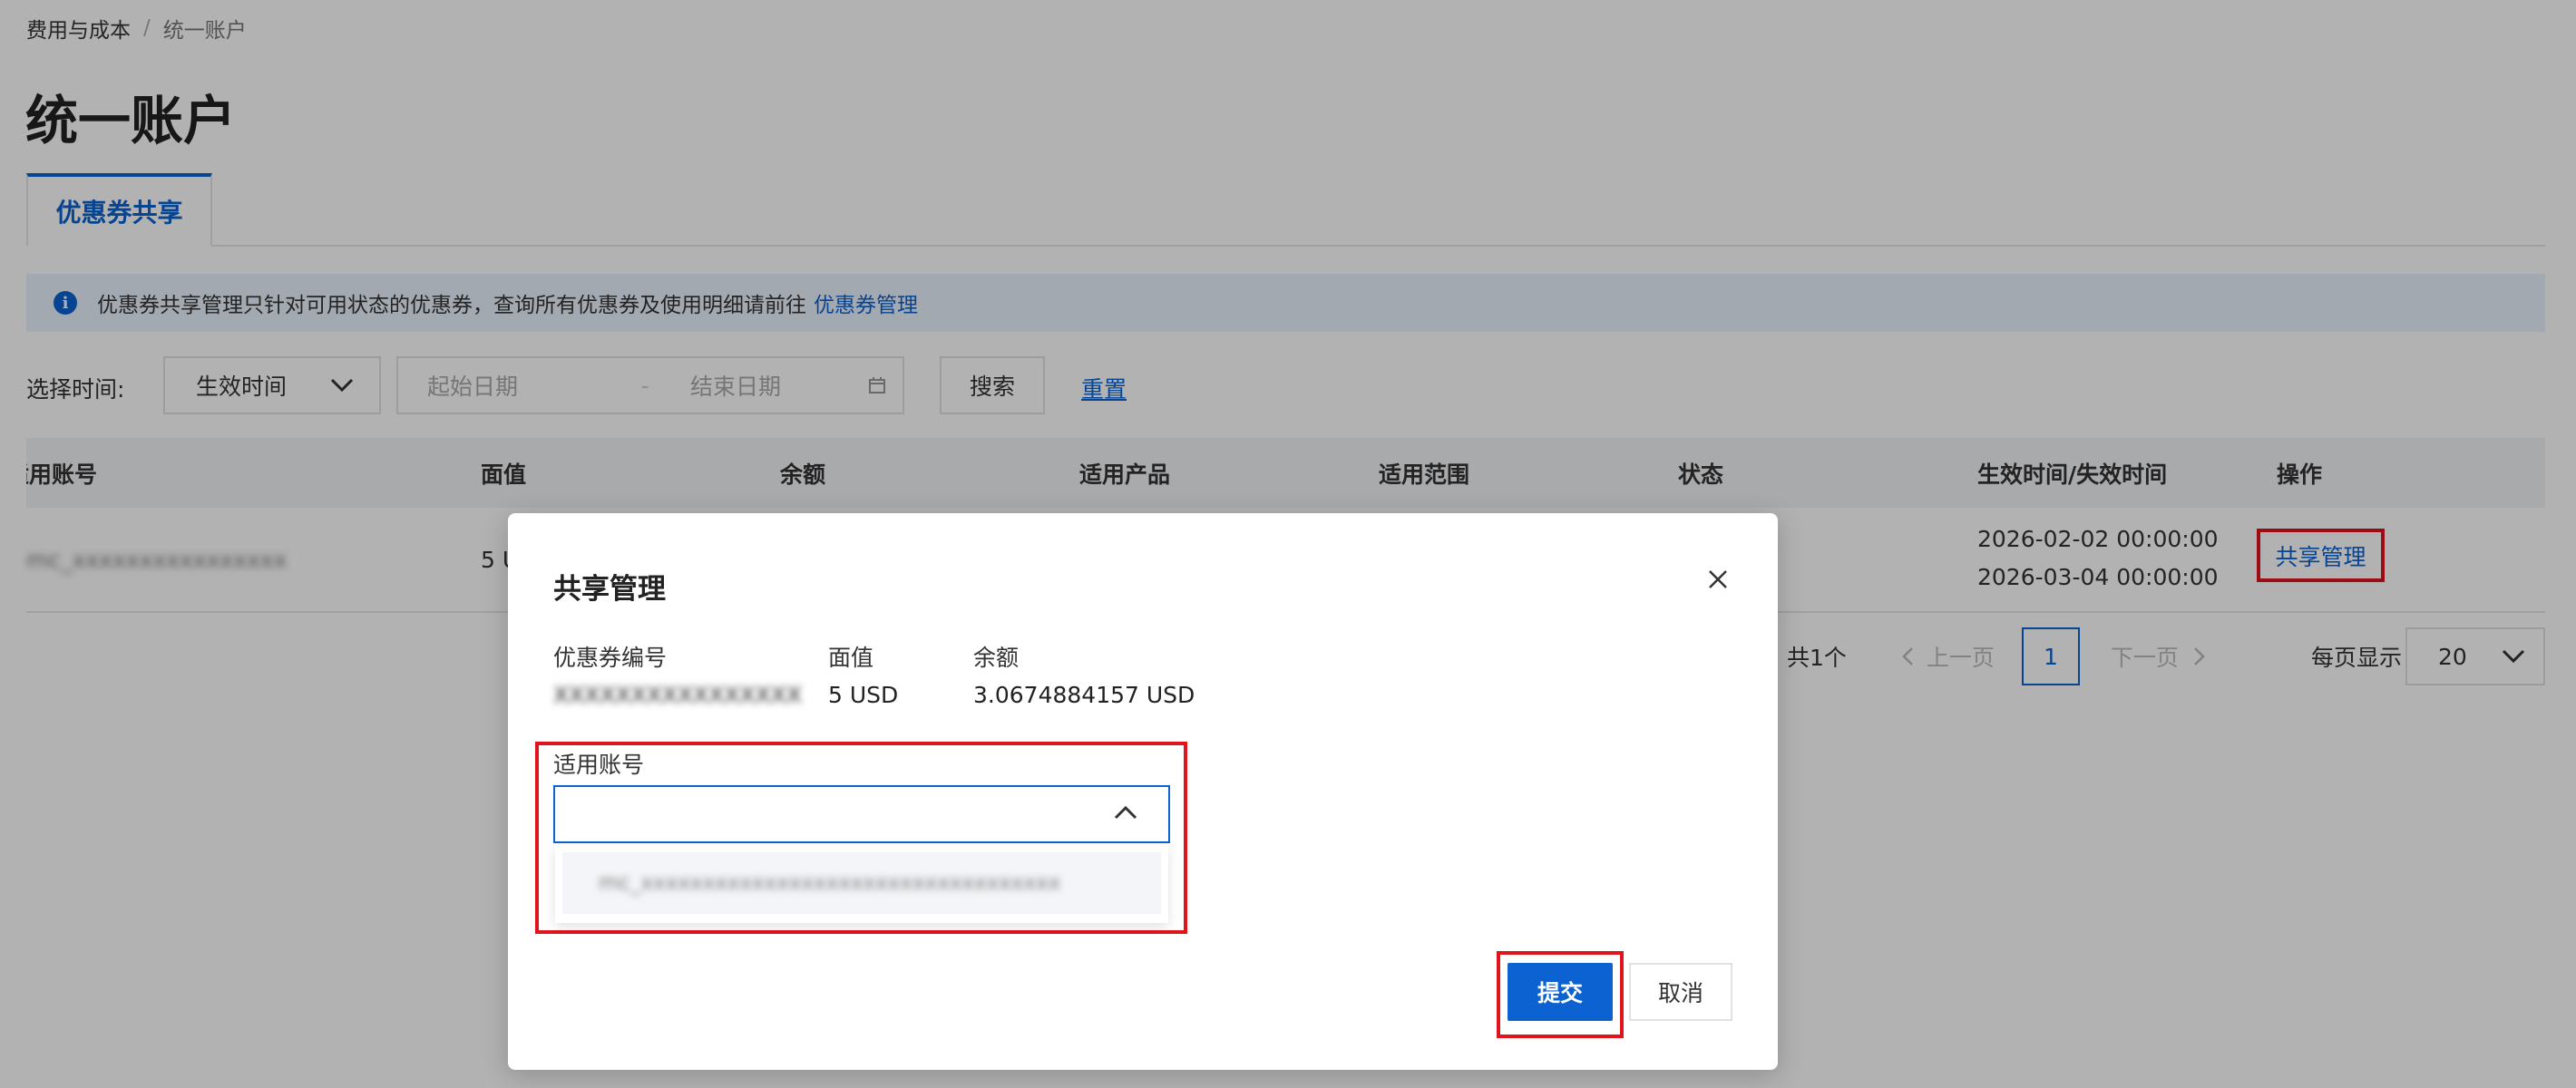  I want to click on coupon-id-label: 优惠券编号, so click(610, 658).